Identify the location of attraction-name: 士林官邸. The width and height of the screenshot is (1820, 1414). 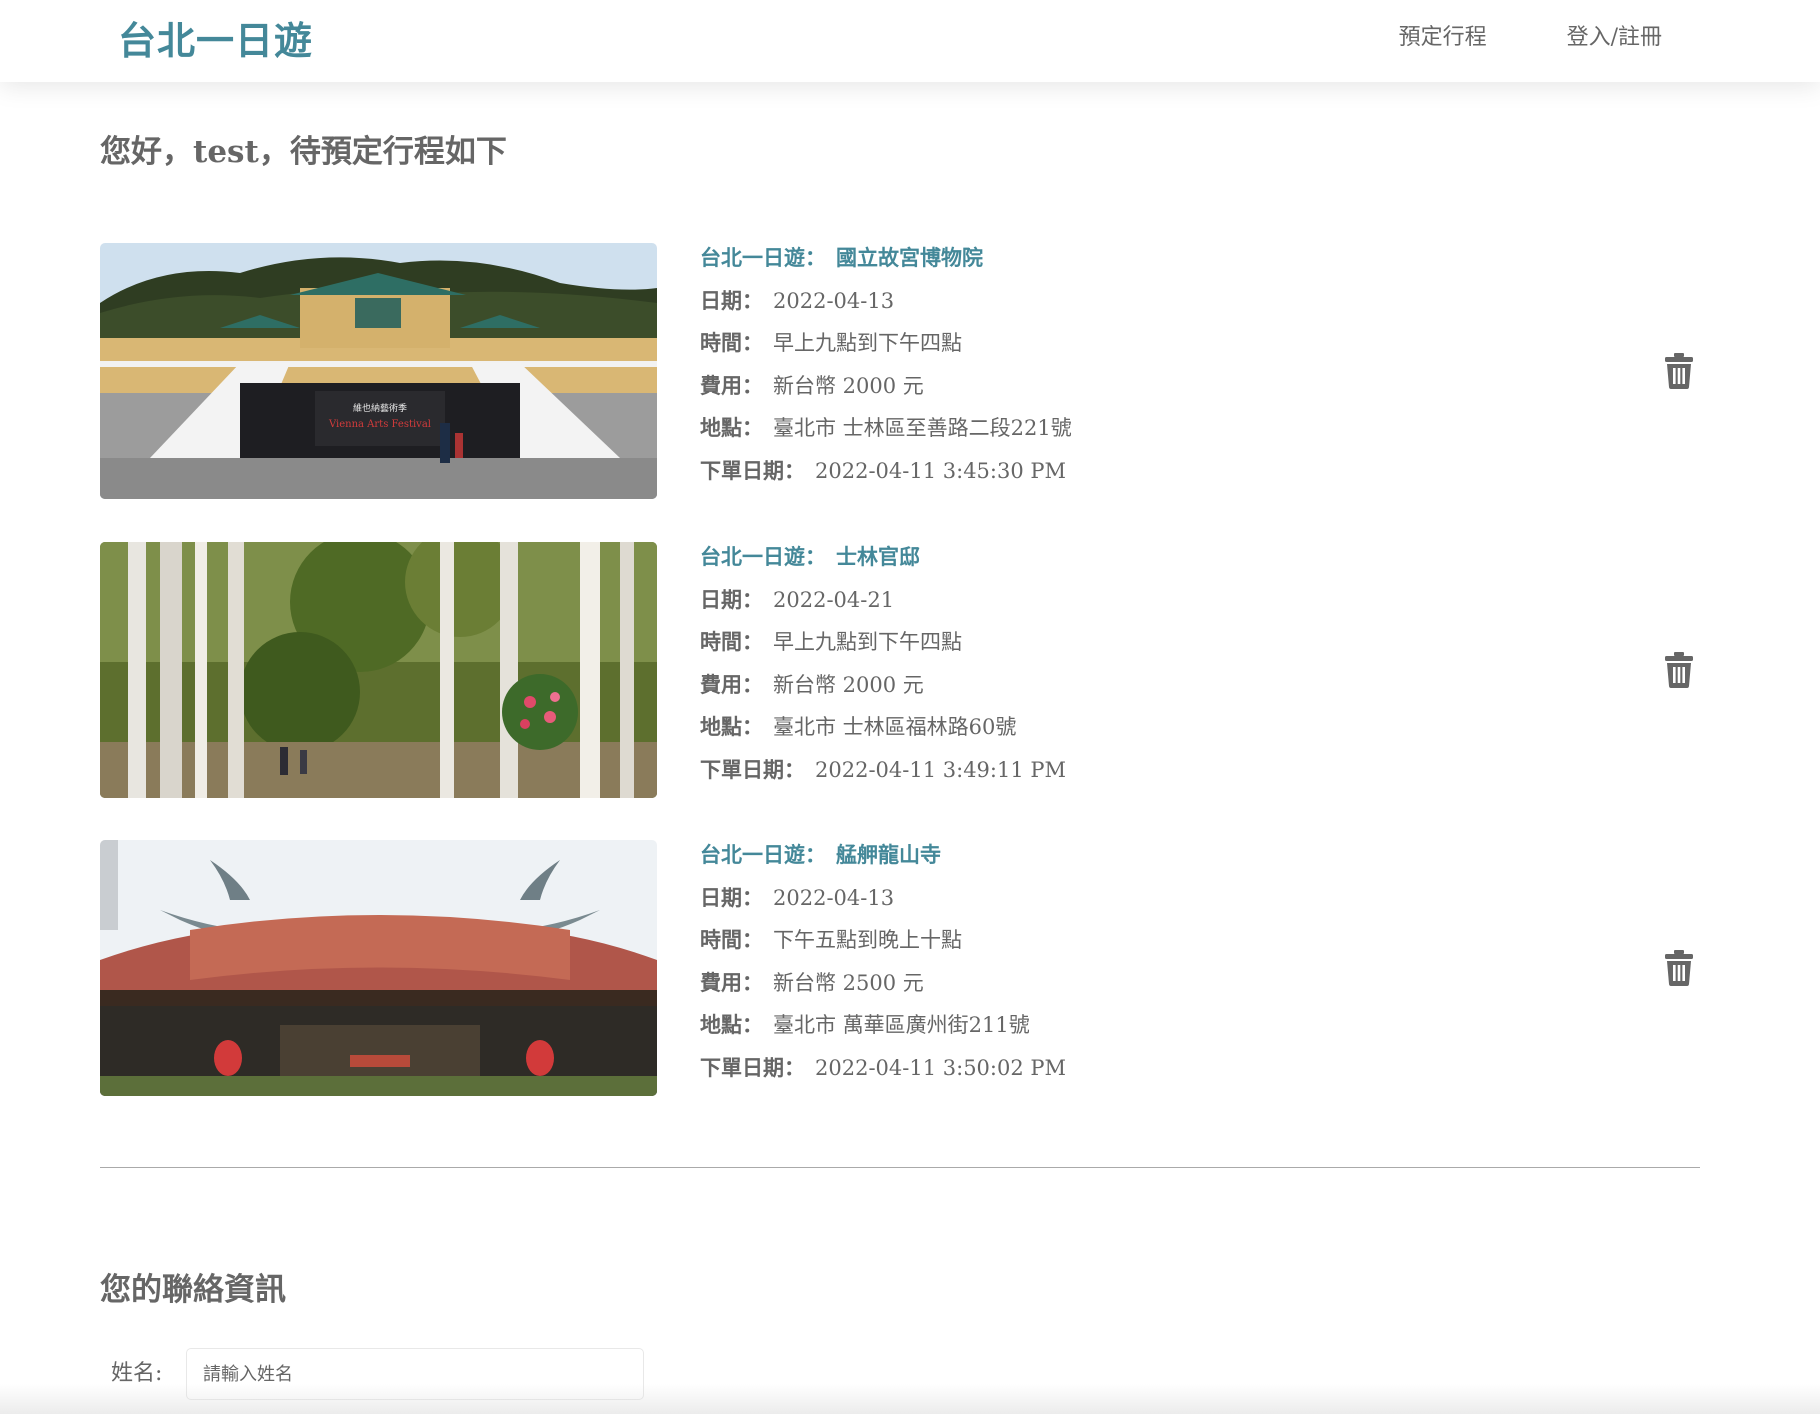
(878, 556).